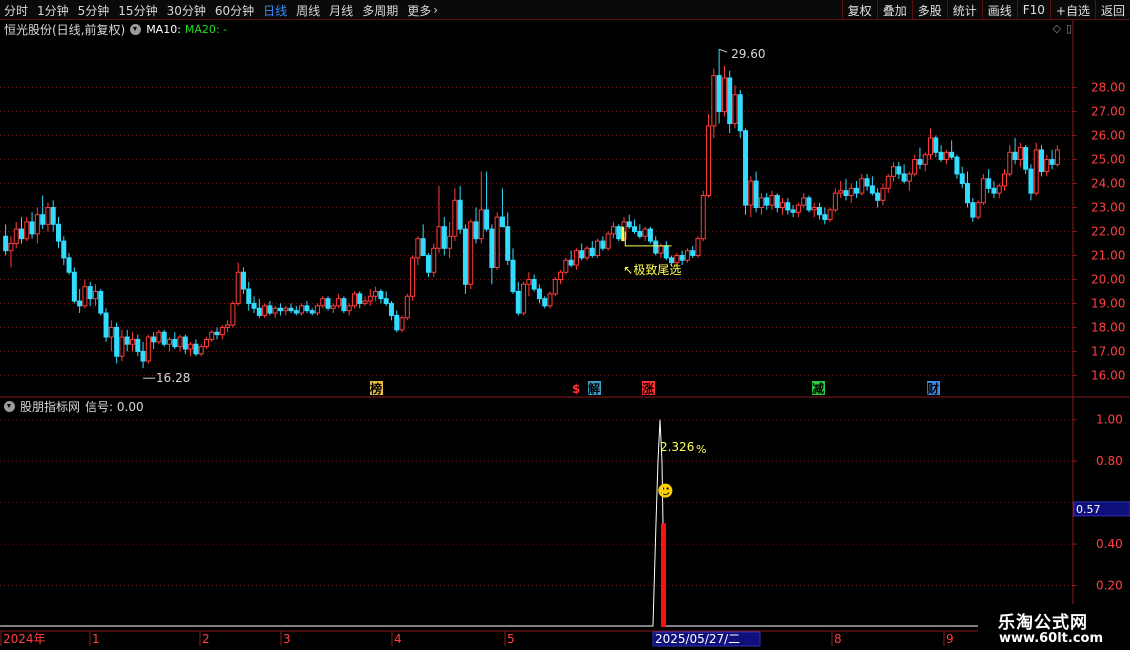 The image size is (1130, 650). Describe the element at coordinates (1051, 638) in the screenshot. I see `watermark-url: www.60lt.com` at that location.